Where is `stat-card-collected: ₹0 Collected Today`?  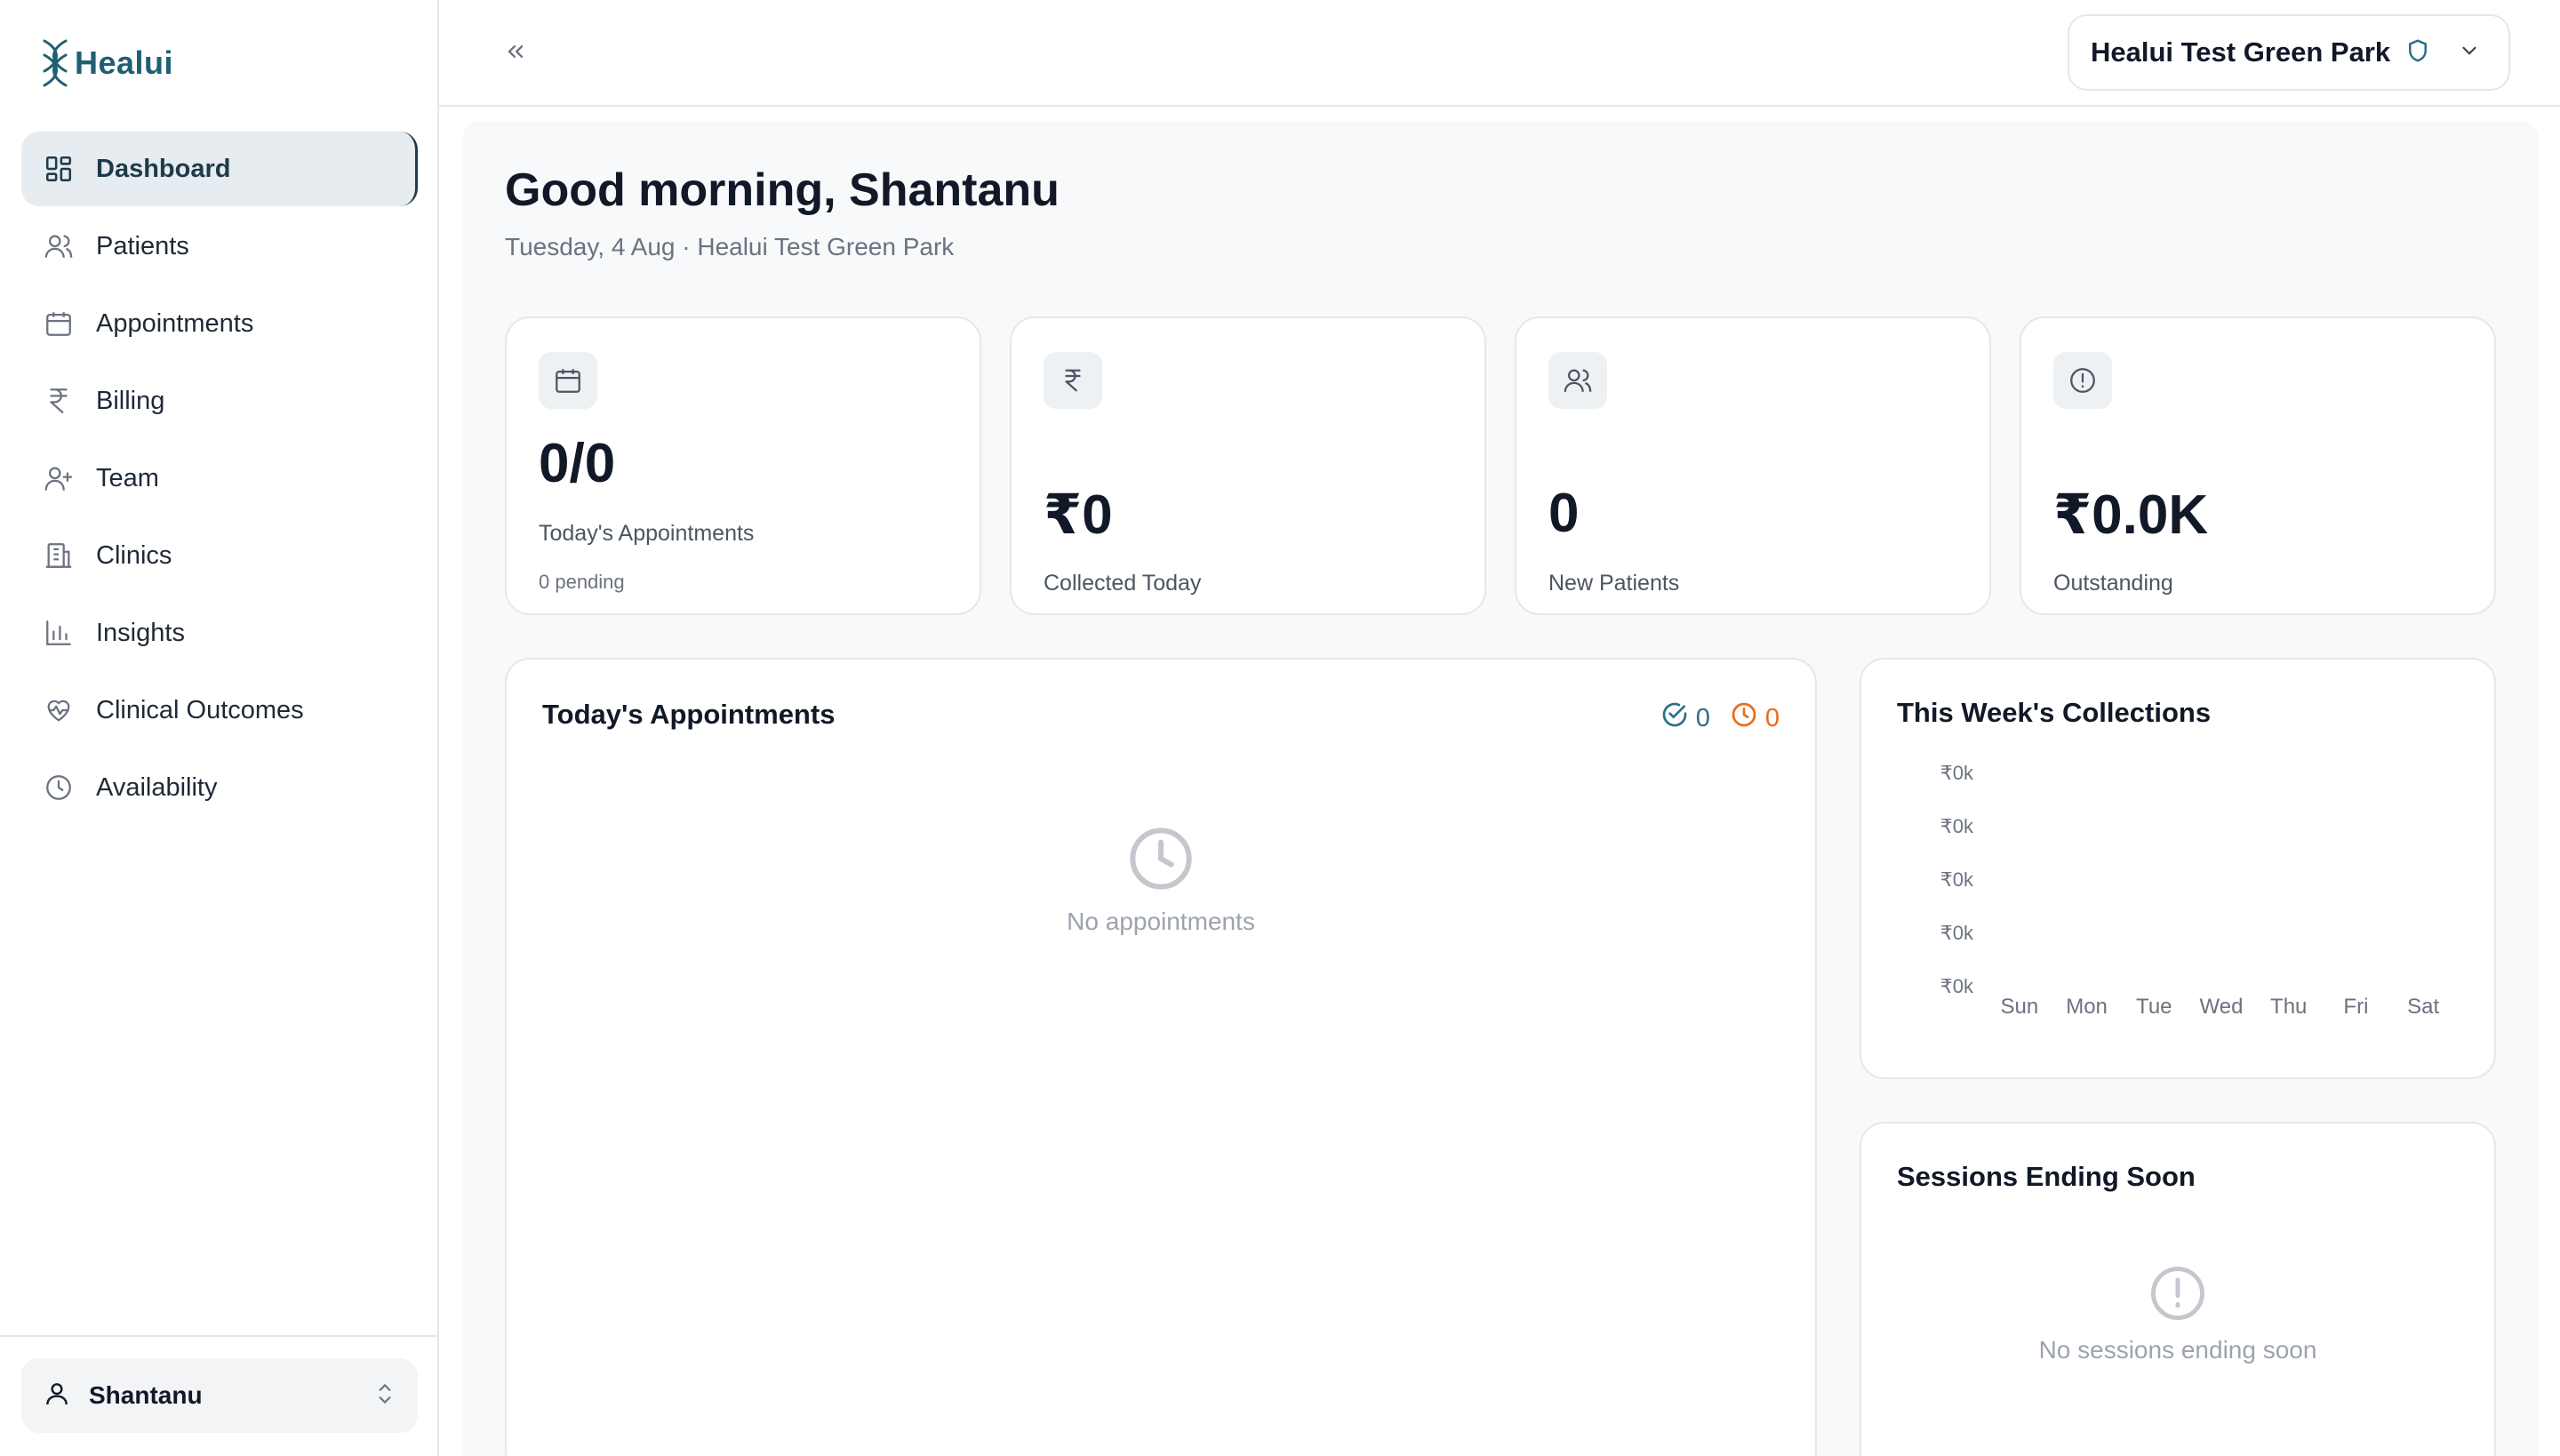 stat-card-collected: ₹0 Collected Today is located at coordinates (1248, 465).